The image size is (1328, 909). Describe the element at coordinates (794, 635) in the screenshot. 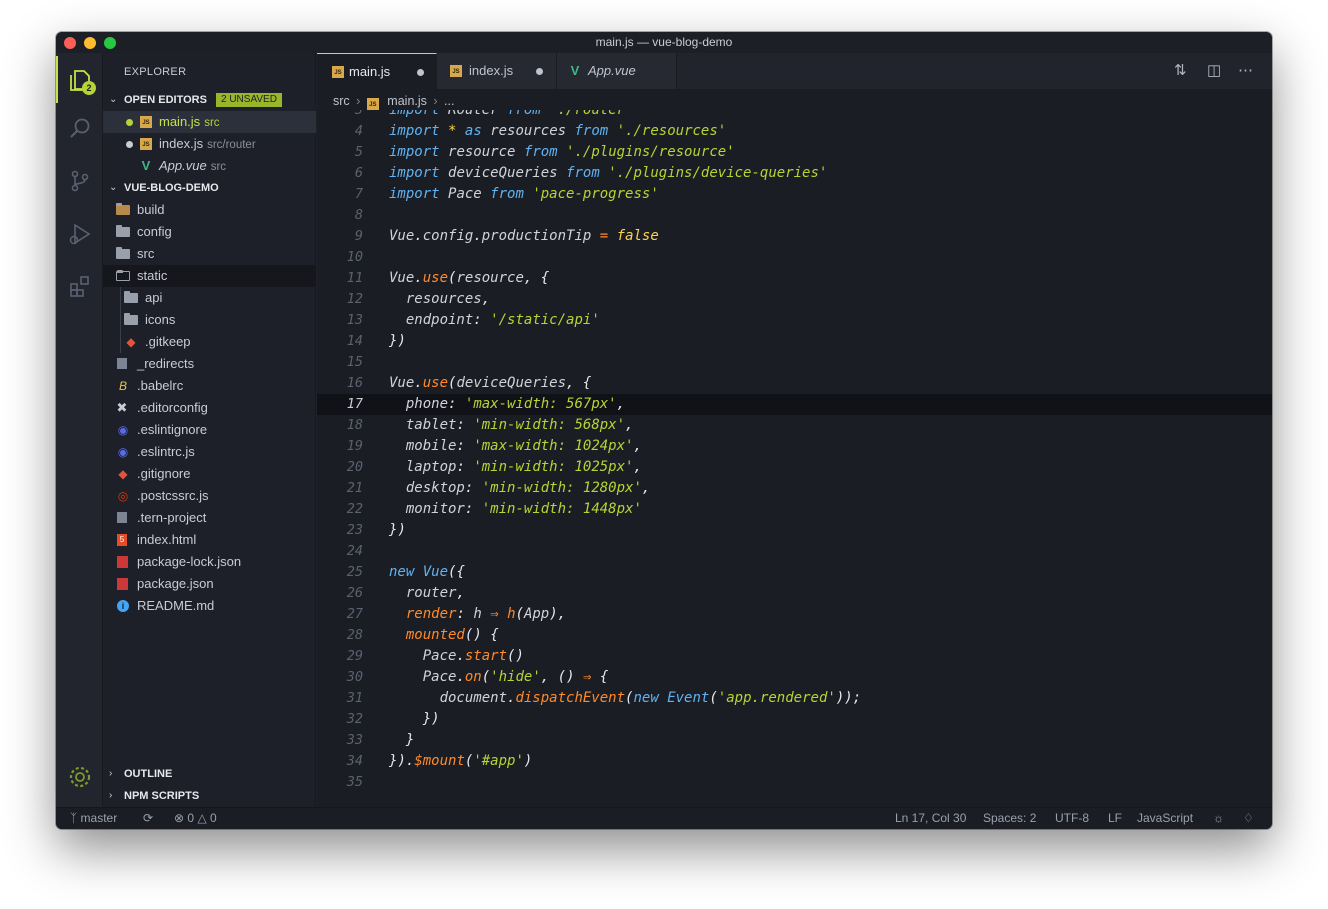

I see `code-line: 28 mounted() {` at that location.